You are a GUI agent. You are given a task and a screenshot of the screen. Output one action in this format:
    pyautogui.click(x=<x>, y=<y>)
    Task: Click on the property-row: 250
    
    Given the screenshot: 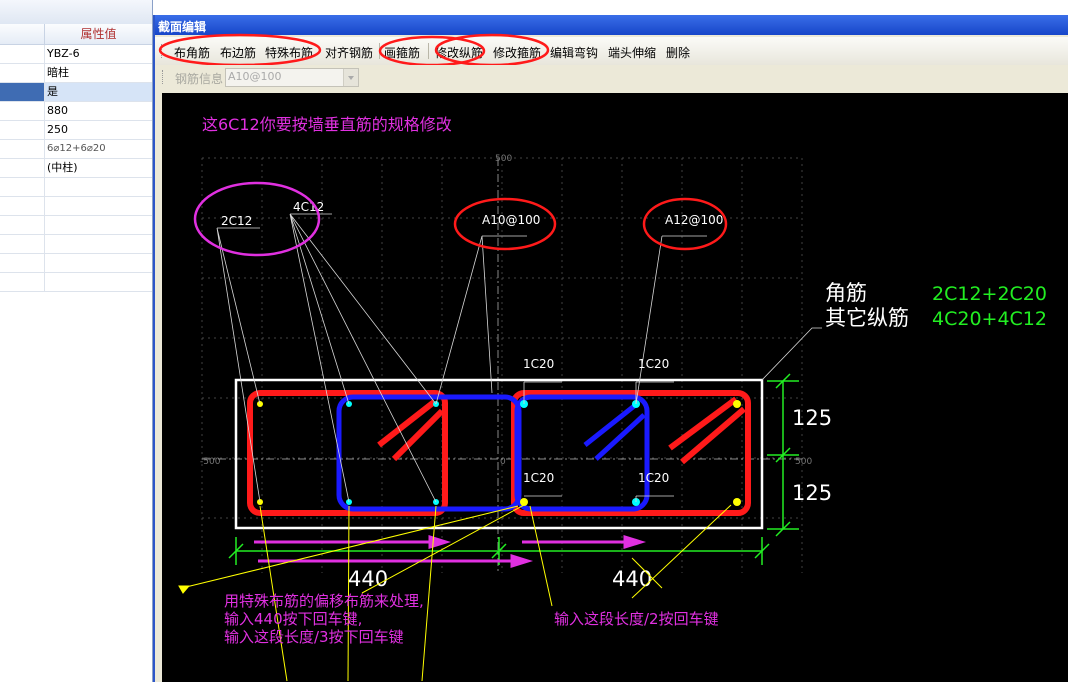 What is the action you would take?
    pyautogui.click(x=76, y=130)
    